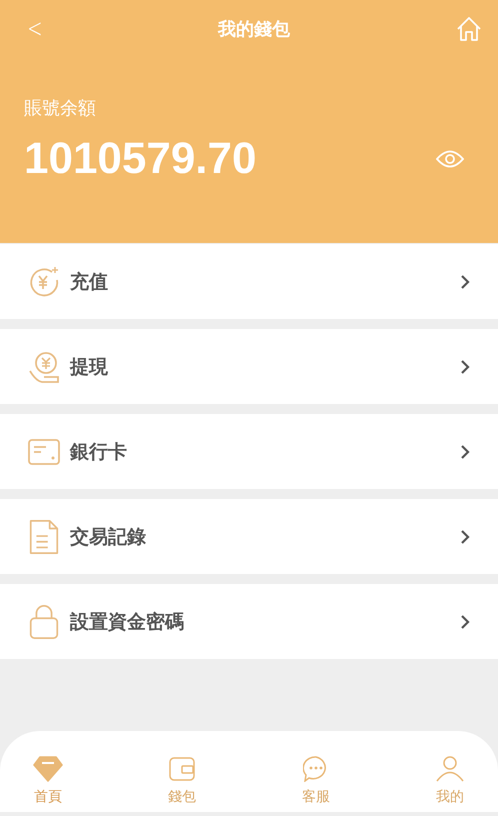  Describe the element at coordinates (469, 29) in the screenshot. I see `home-icon` at that location.